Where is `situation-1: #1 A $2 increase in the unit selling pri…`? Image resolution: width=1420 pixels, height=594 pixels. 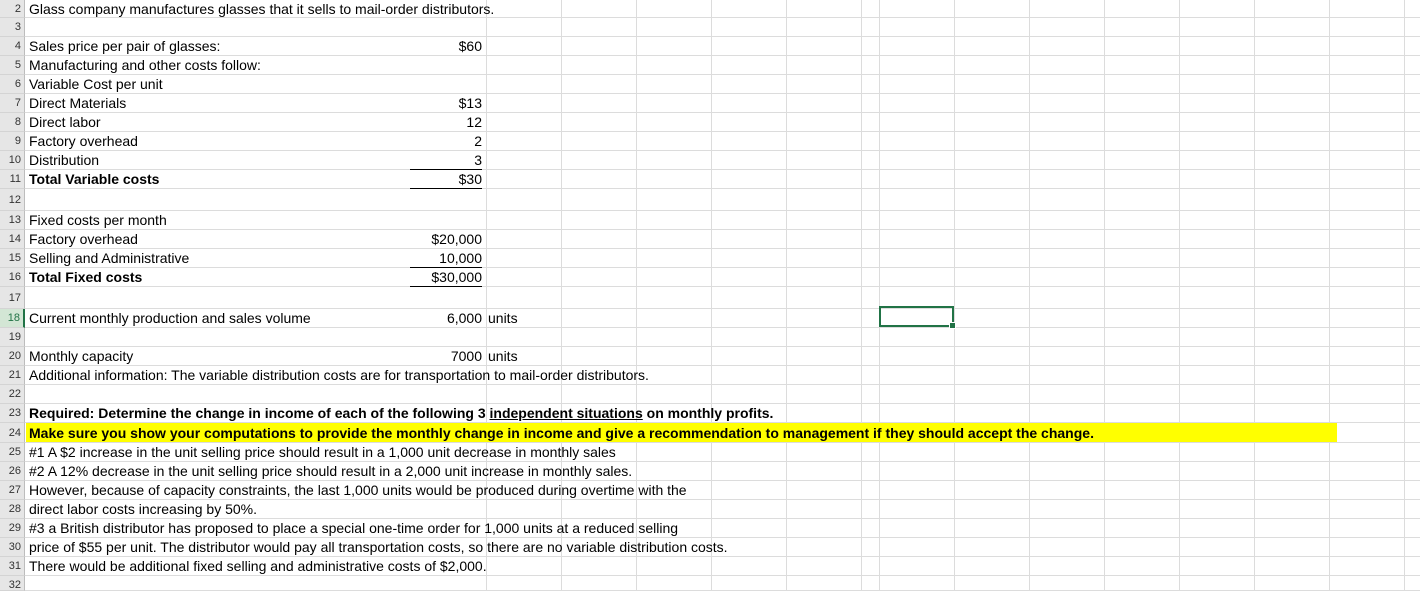 situation-1: #1 A $2 increase in the unit selling pri… is located at coordinates (322, 452).